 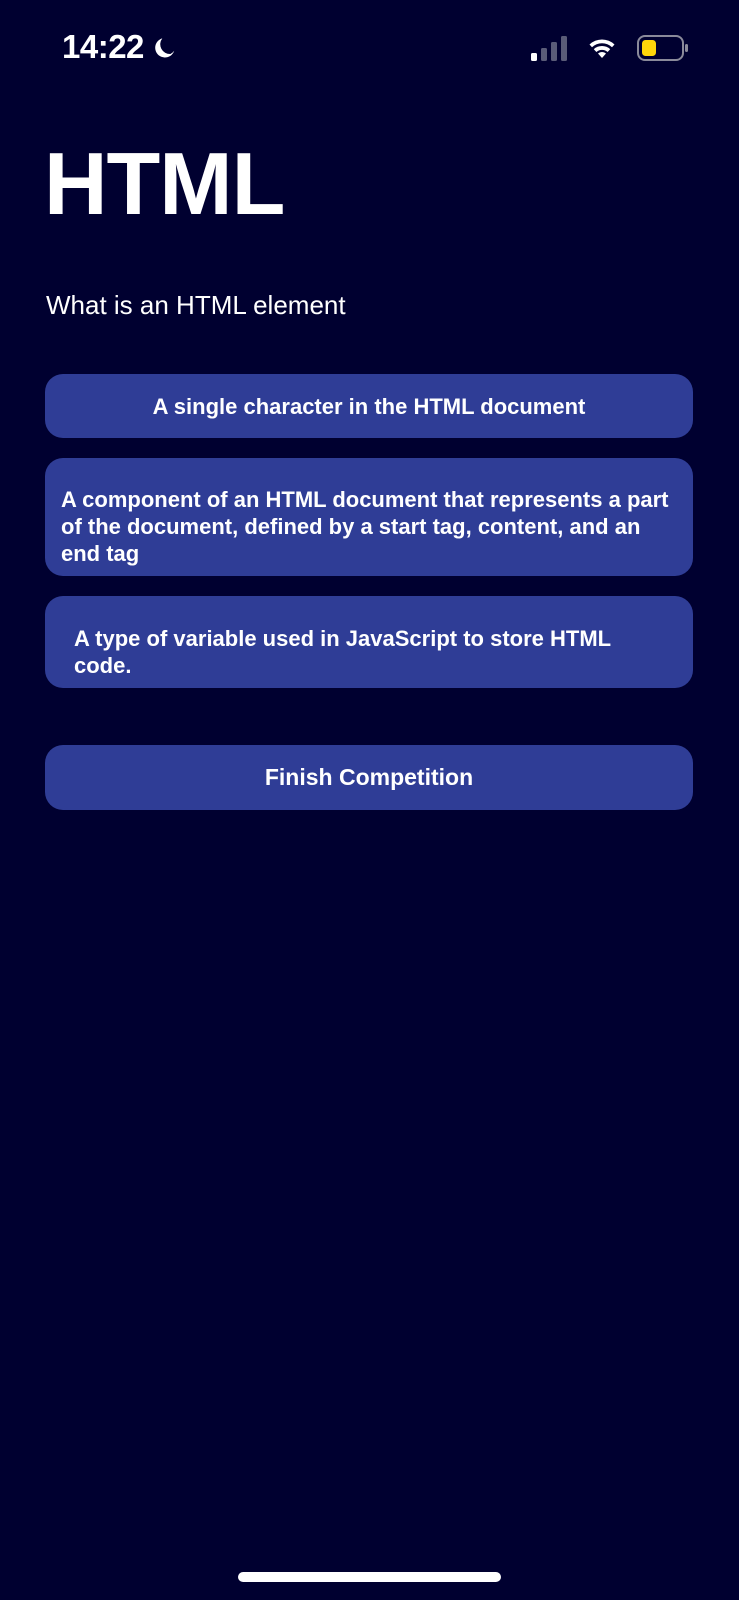 What do you see at coordinates (369, 777) in the screenshot?
I see `finish-competition-button: Finish Competition` at bounding box center [369, 777].